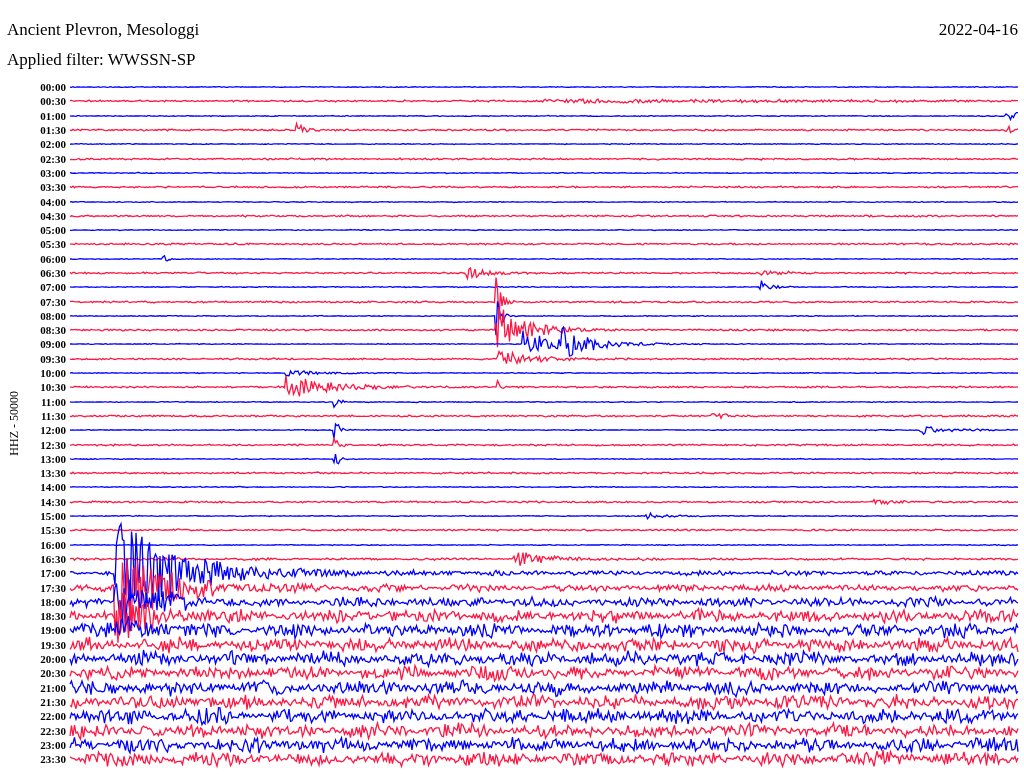 Image resolution: width=1024 pixels, height=780 pixels. Describe the element at coordinates (53, 287) in the screenshot. I see `time-label: 07:00` at that location.